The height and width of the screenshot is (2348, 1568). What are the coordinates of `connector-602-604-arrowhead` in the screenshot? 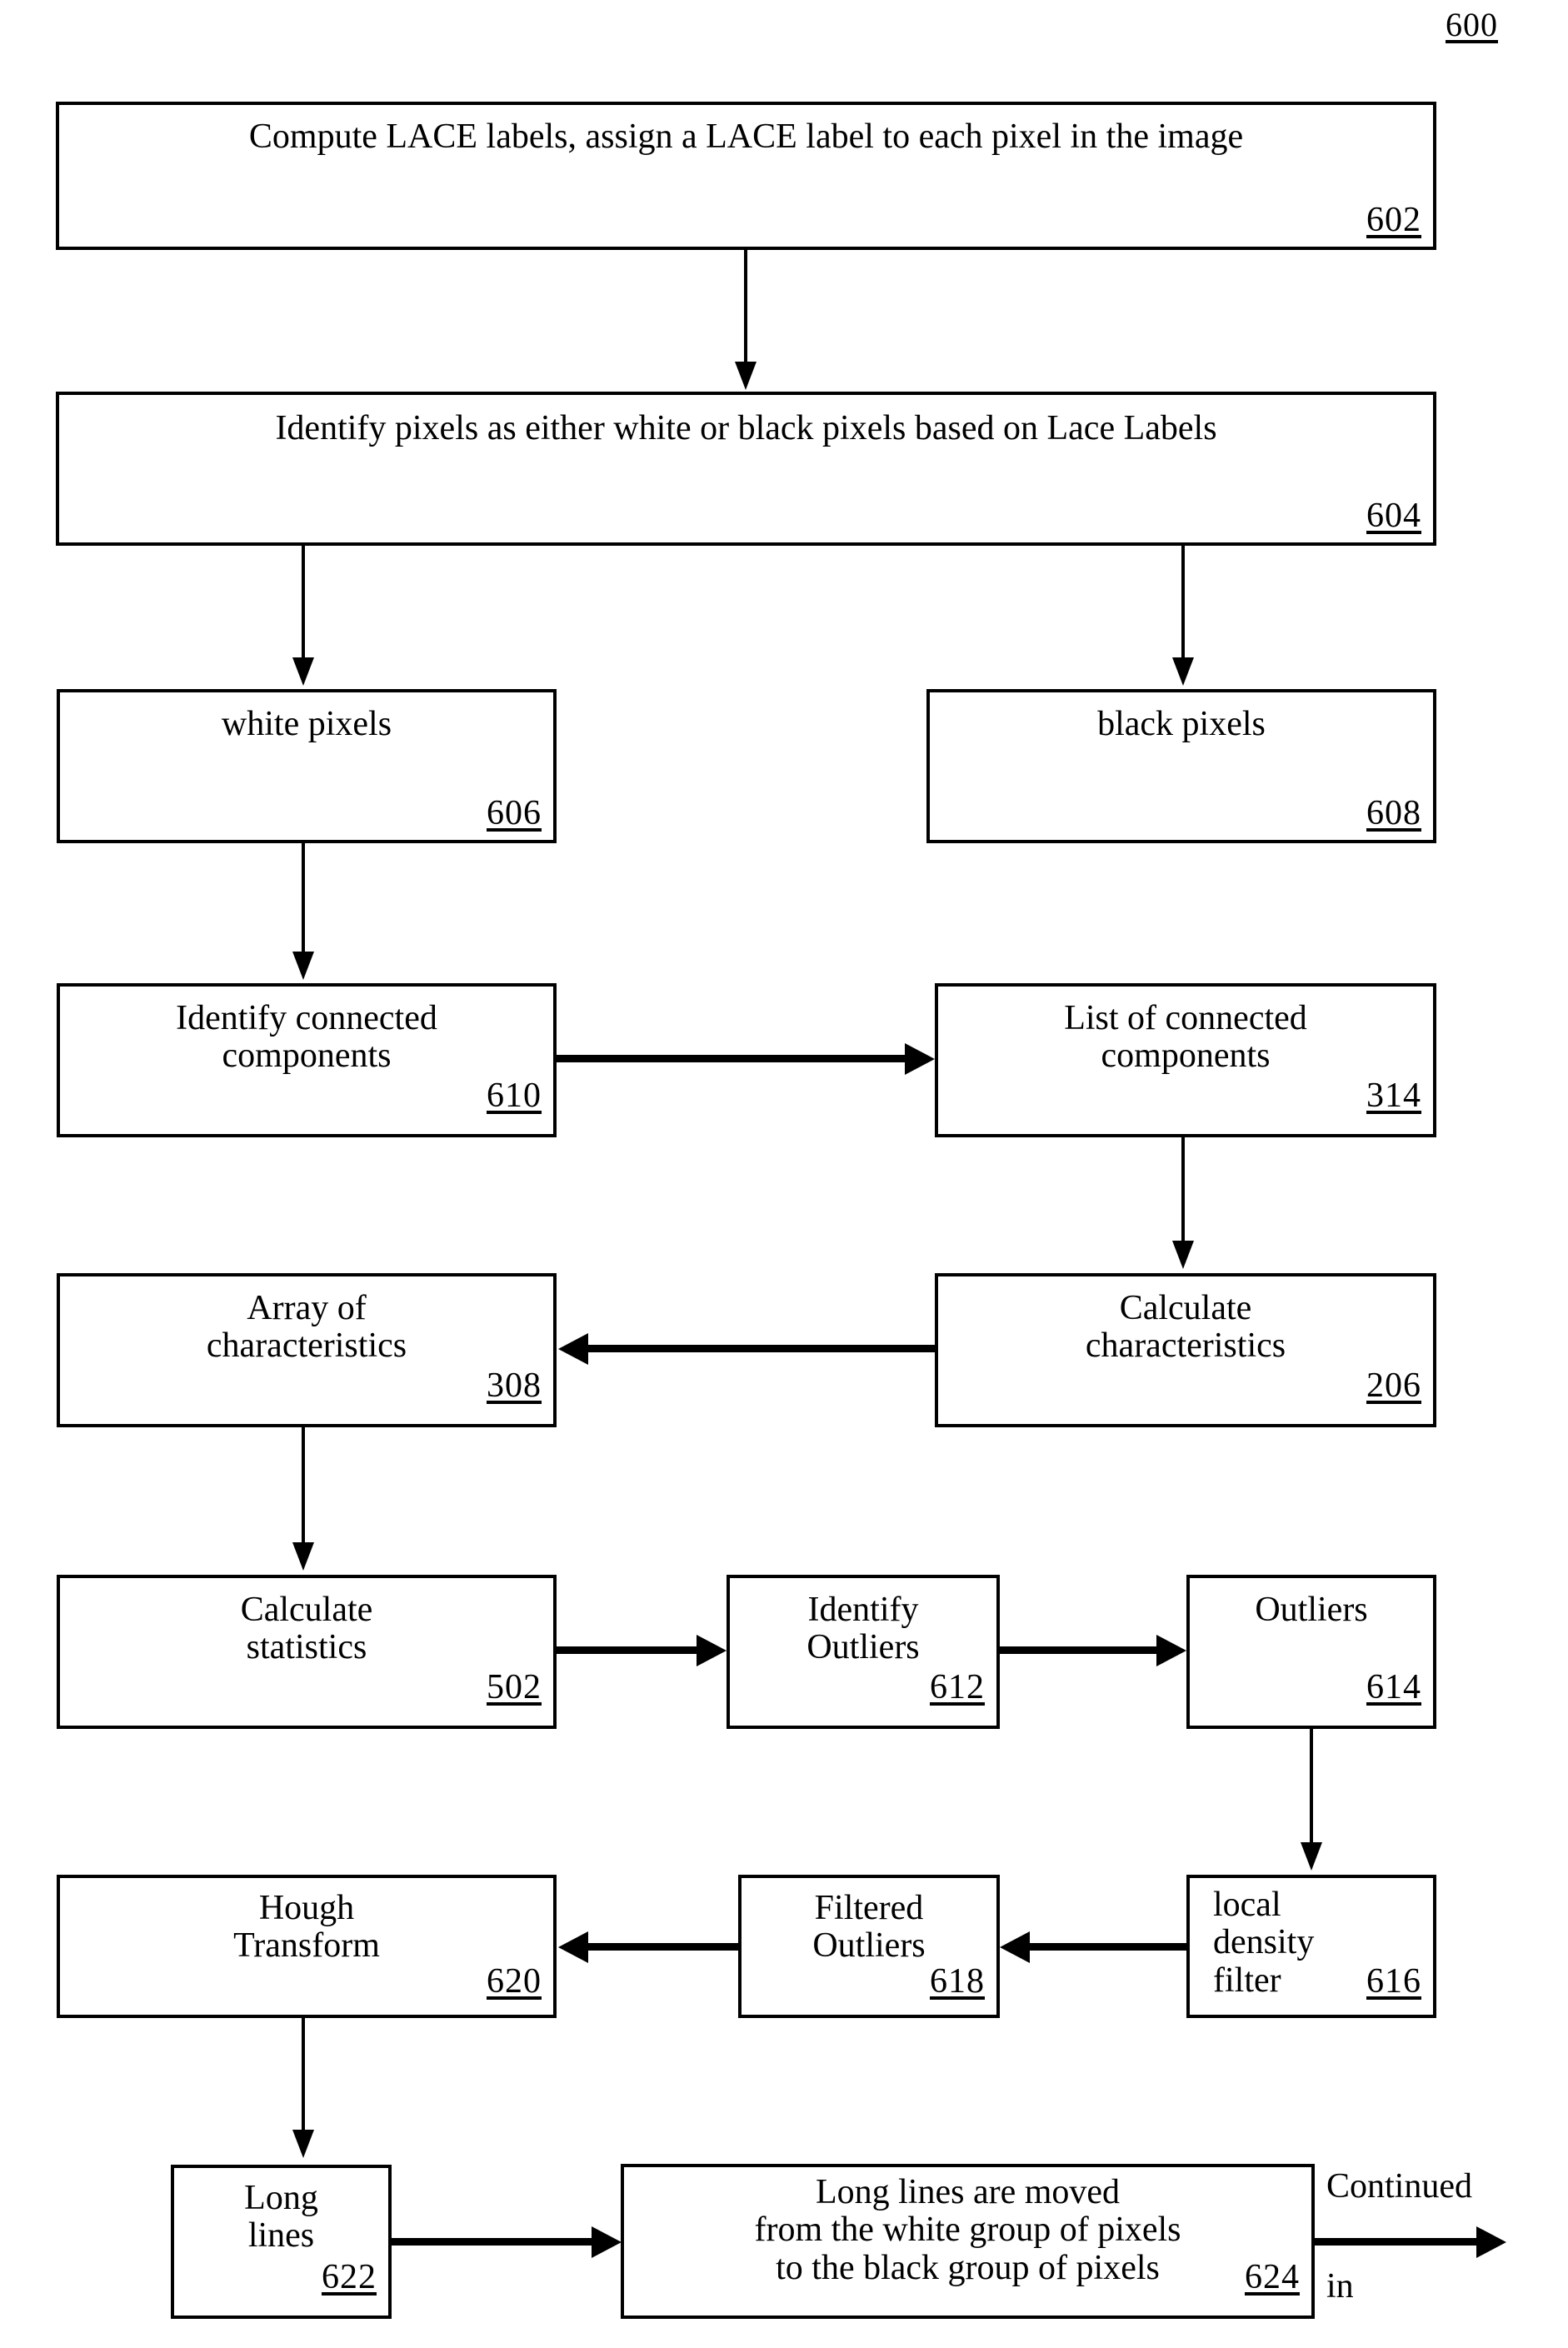 It's located at (746, 376).